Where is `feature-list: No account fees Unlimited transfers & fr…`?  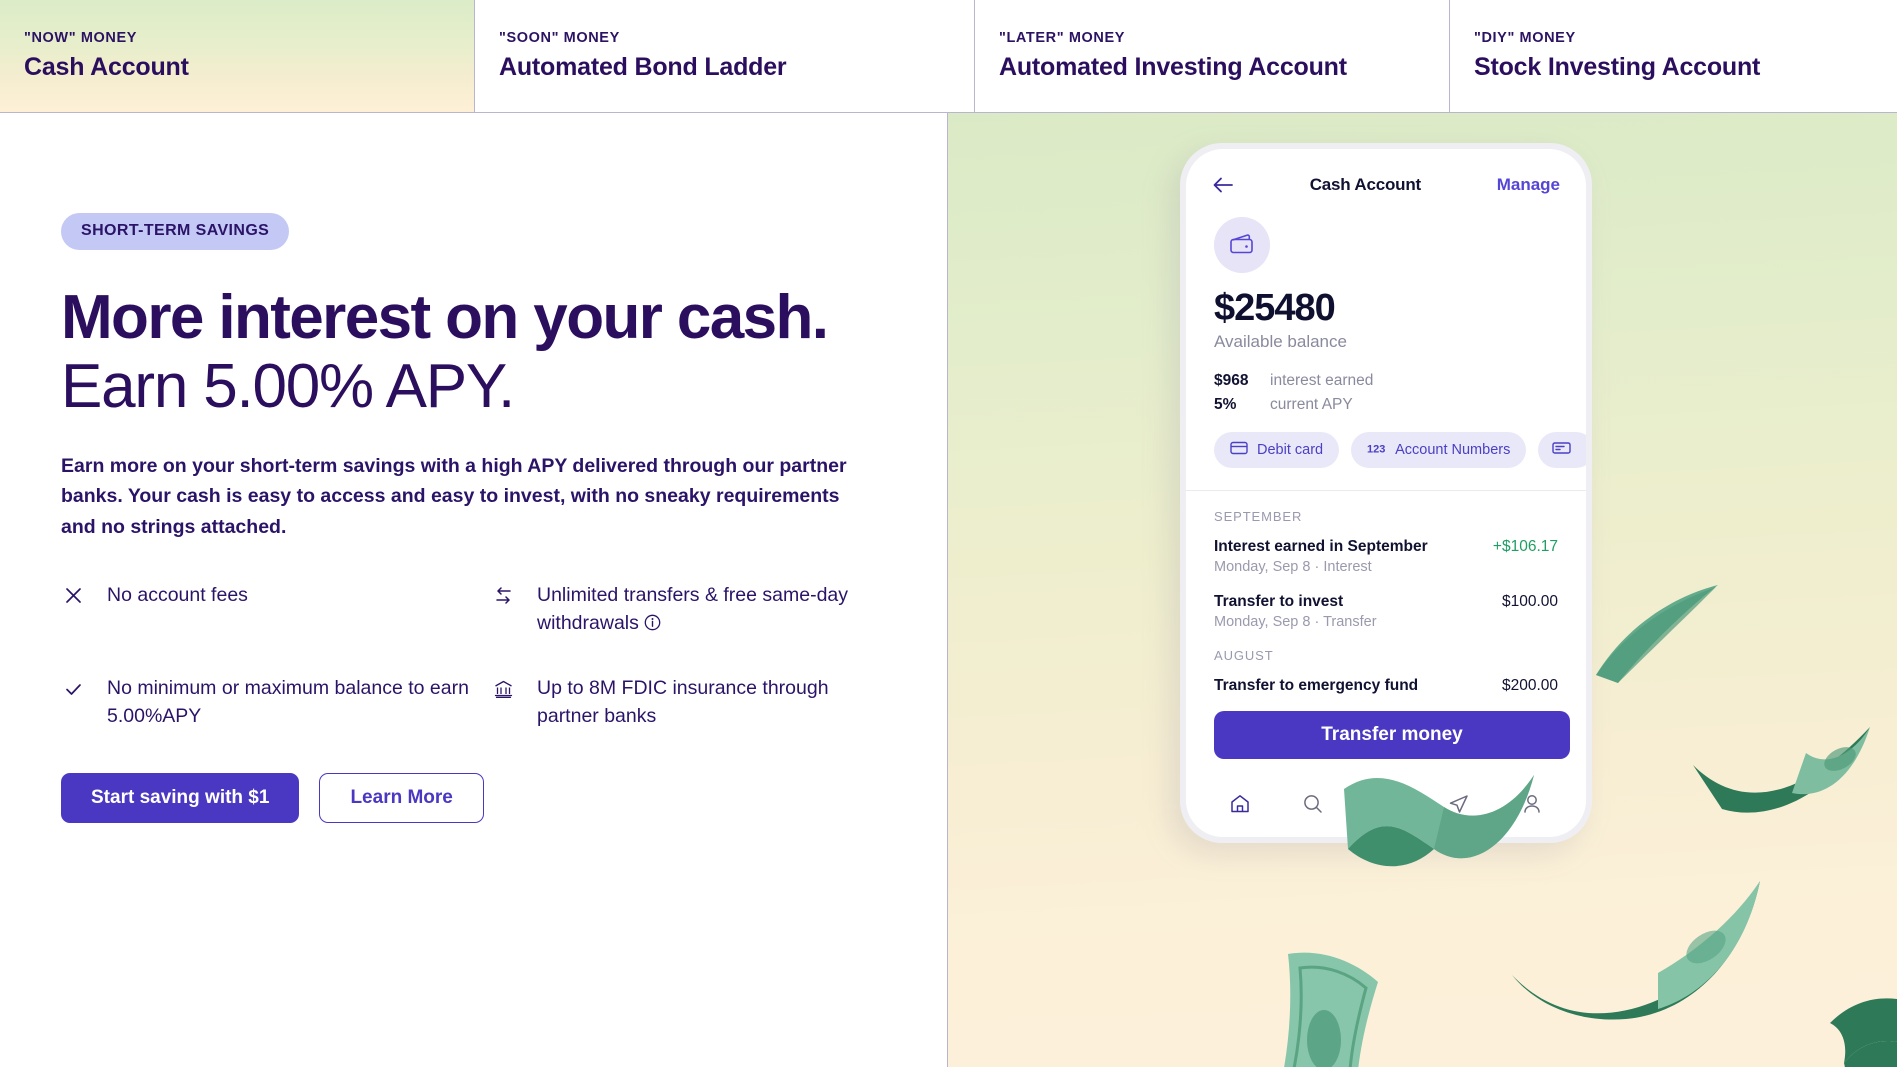 feature-list: No account fees Unlimited transfers & fr… is located at coordinates (476, 656).